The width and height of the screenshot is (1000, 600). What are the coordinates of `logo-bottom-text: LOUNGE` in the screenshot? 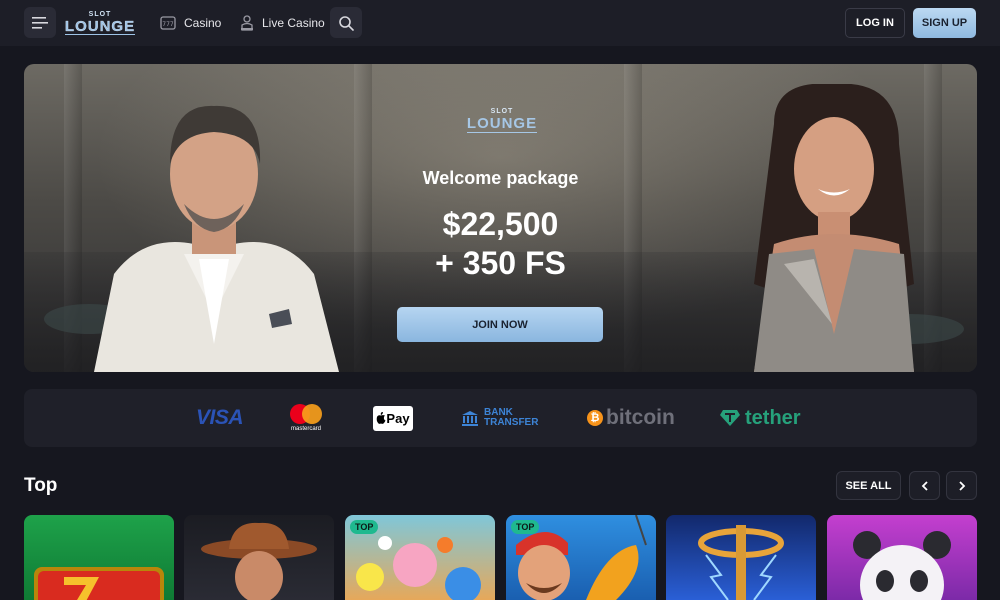 It's located at (100, 26).